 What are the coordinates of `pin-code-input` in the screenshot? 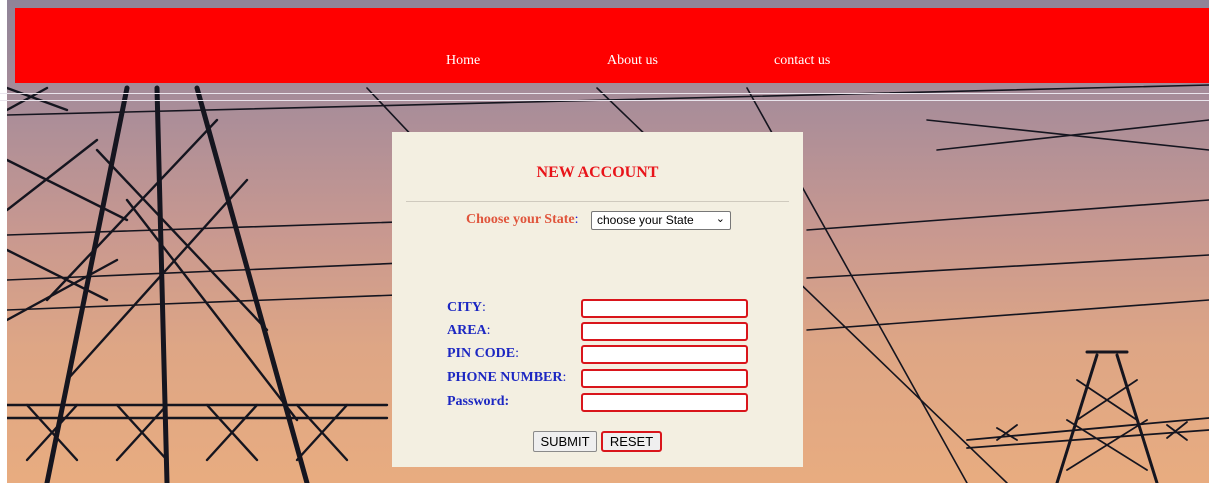 It's located at (664, 354).